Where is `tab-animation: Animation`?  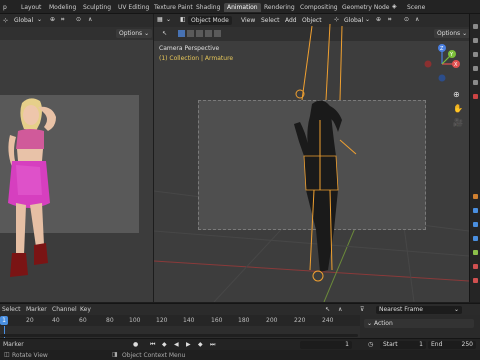 tab-animation: Animation is located at coordinates (242, 7).